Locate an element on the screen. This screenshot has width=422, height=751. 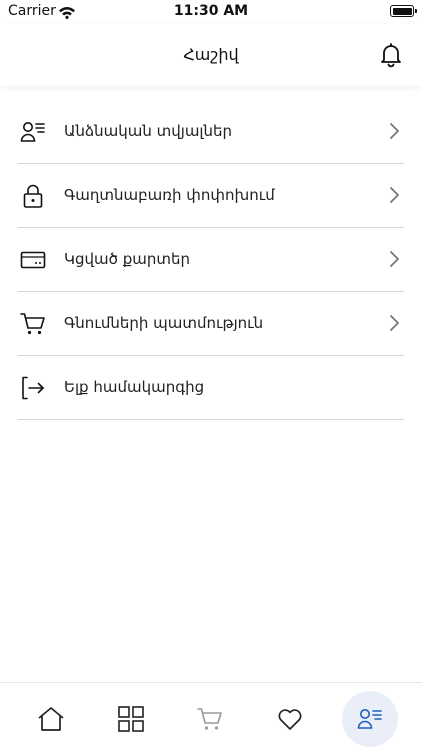
menu-item-linked-cards: Կցված քարտեր is located at coordinates (211, 260).